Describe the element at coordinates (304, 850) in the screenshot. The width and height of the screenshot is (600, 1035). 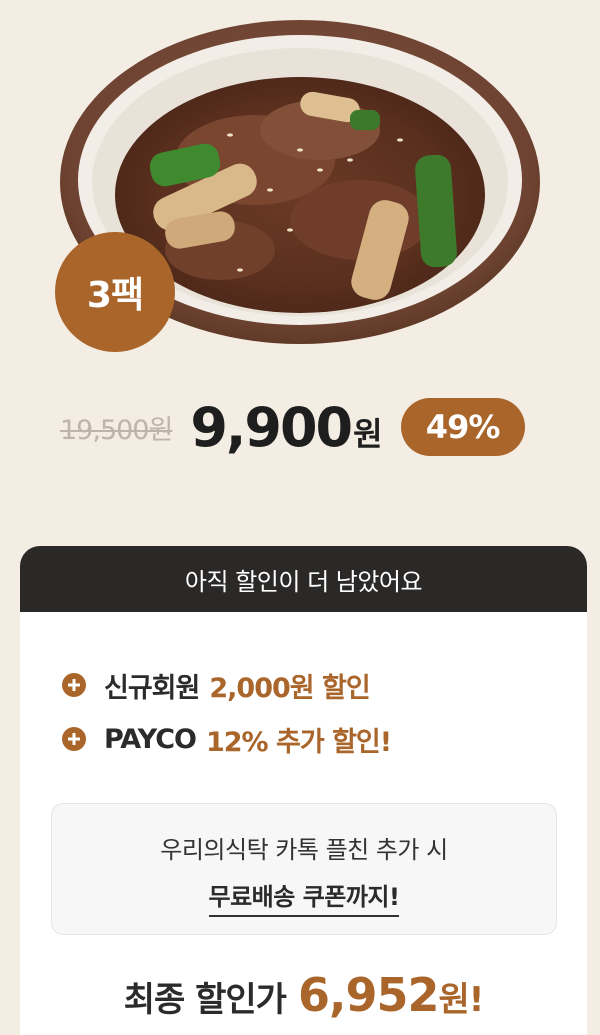
I see `kakao-friend-text: 우리의식탁 카톡 플친 추가 시` at that location.